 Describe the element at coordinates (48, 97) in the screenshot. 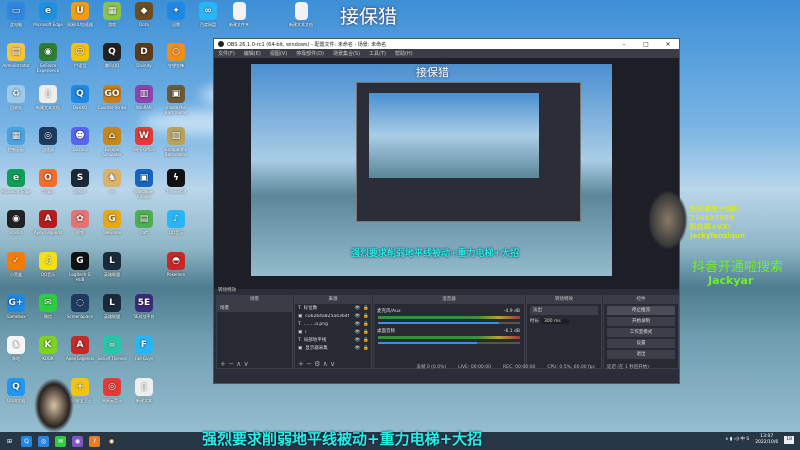

I see `desktop-icon: ▯ 新建文本文档` at that location.